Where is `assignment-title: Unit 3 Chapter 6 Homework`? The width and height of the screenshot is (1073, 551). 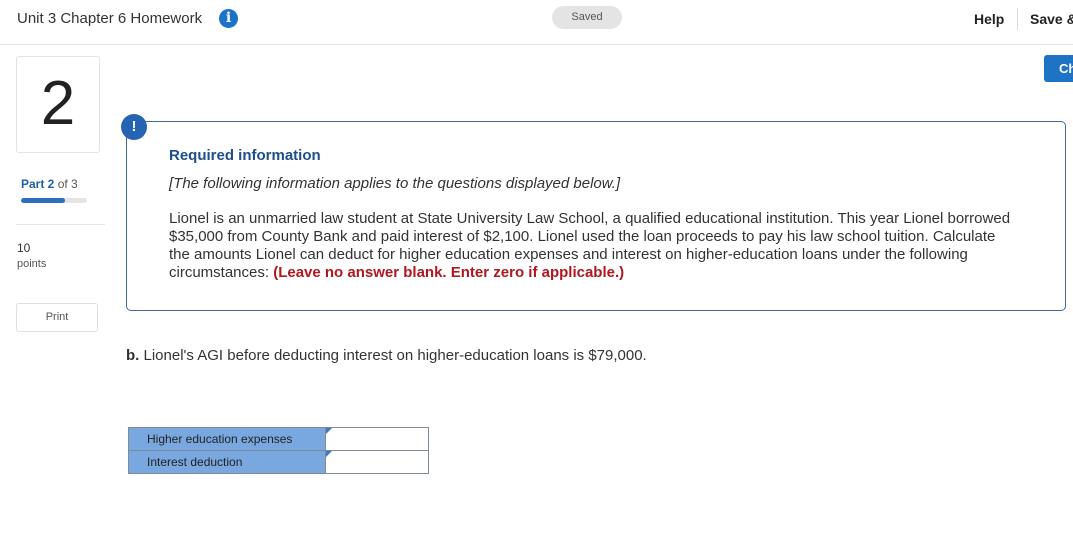
assignment-title: Unit 3 Chapter 6 Homework is located at coordinates (110, 18).